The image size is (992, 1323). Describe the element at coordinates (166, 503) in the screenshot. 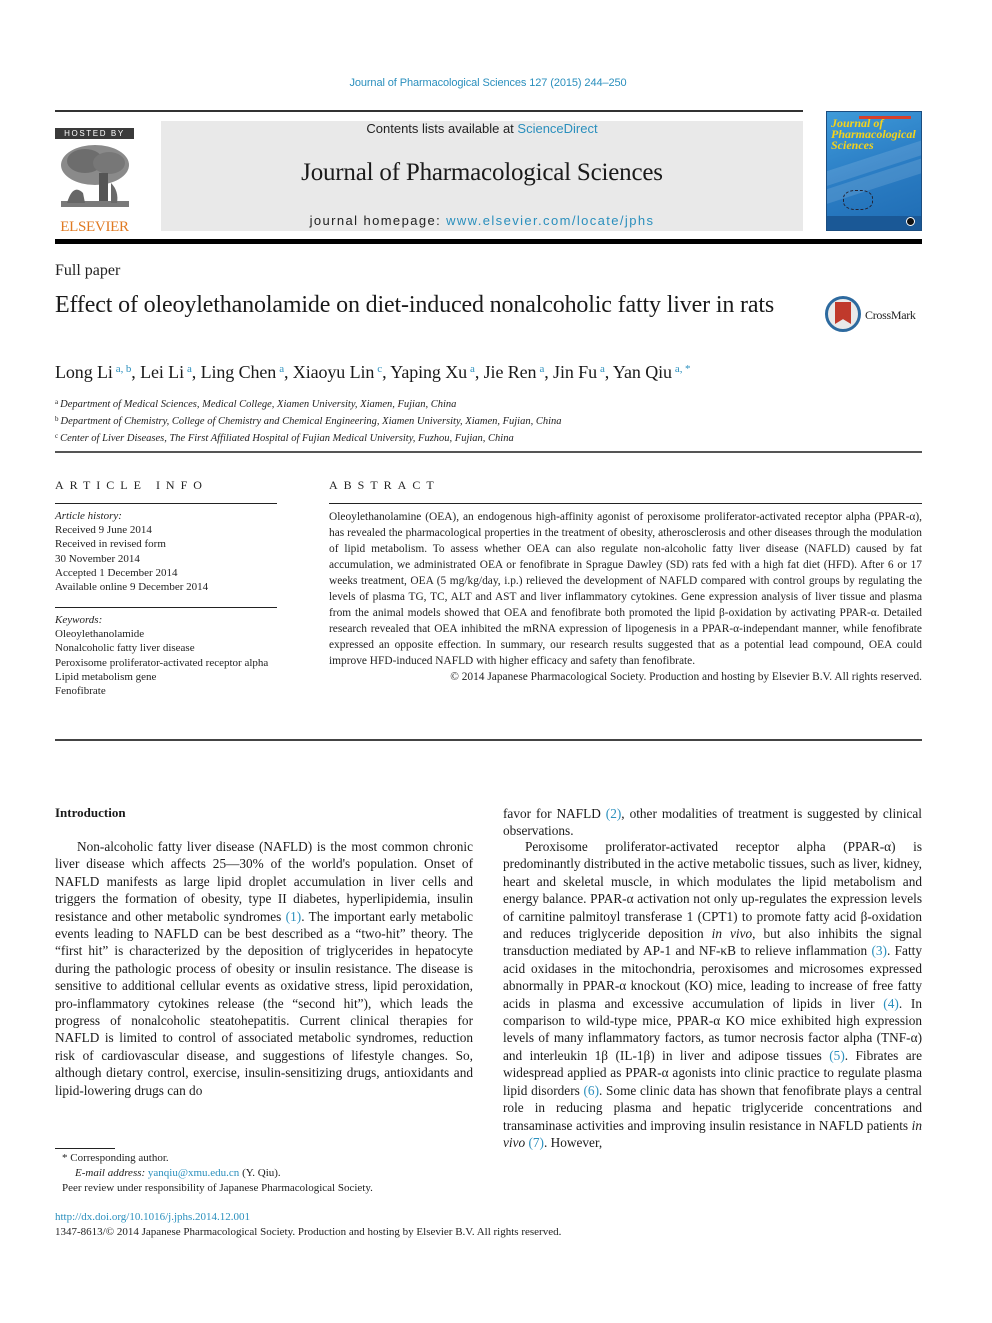

I see `article-info-rule` at that location.